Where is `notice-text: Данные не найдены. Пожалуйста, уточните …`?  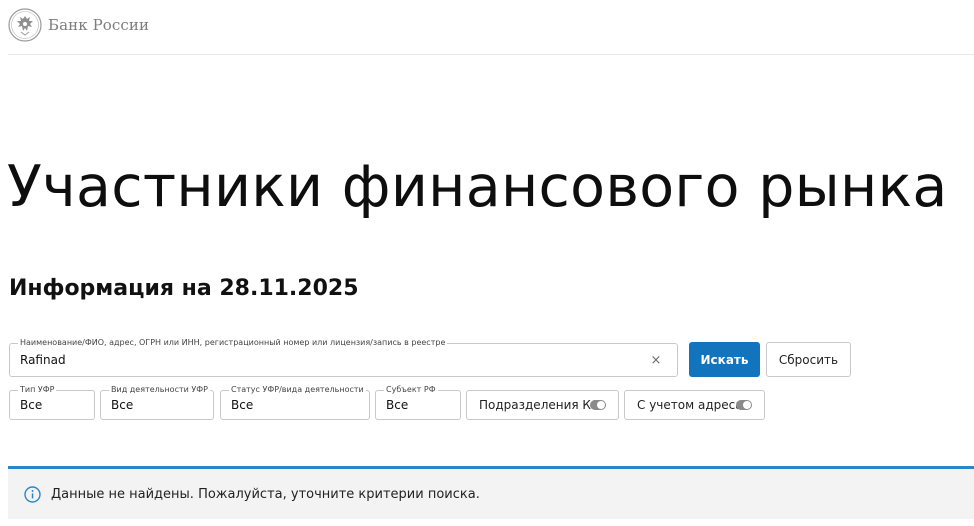 notice-text: Данные не найдены. Пожалуйста, уточните … is located at coordinates (265, 494).